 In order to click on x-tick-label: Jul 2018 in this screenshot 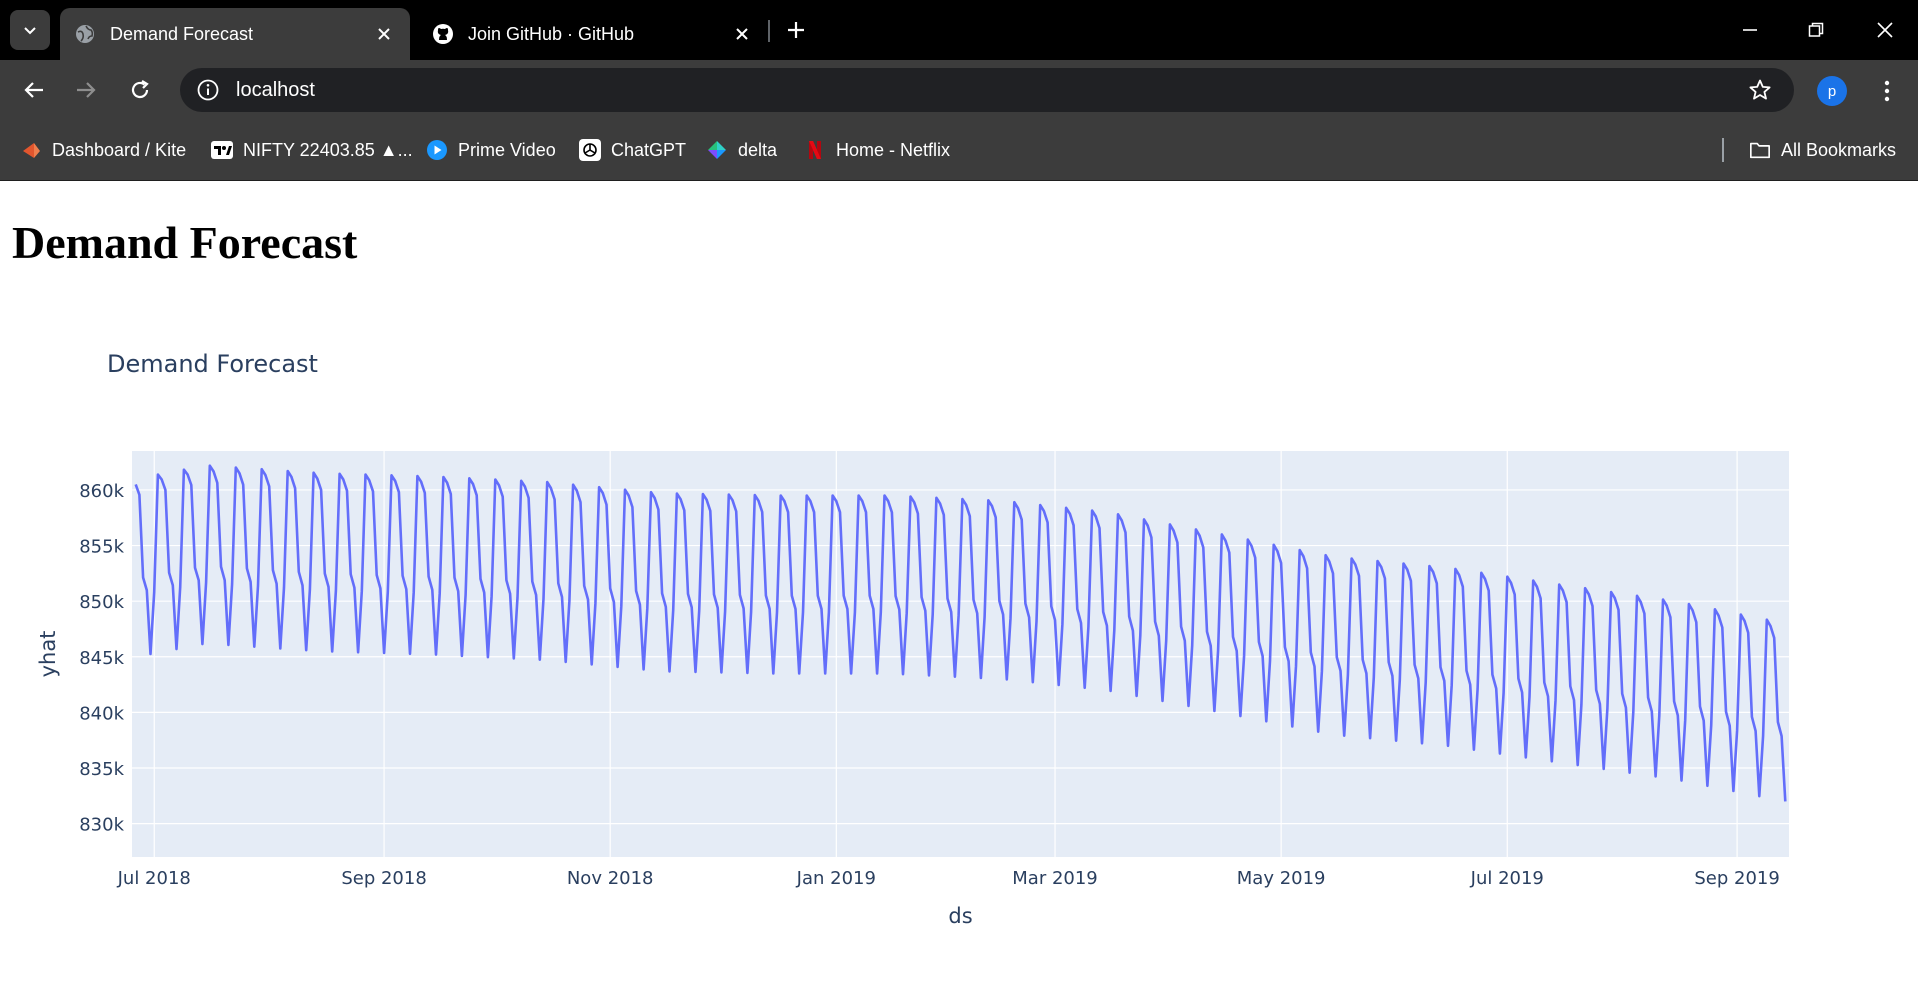, I will do `click(154, 878)`.